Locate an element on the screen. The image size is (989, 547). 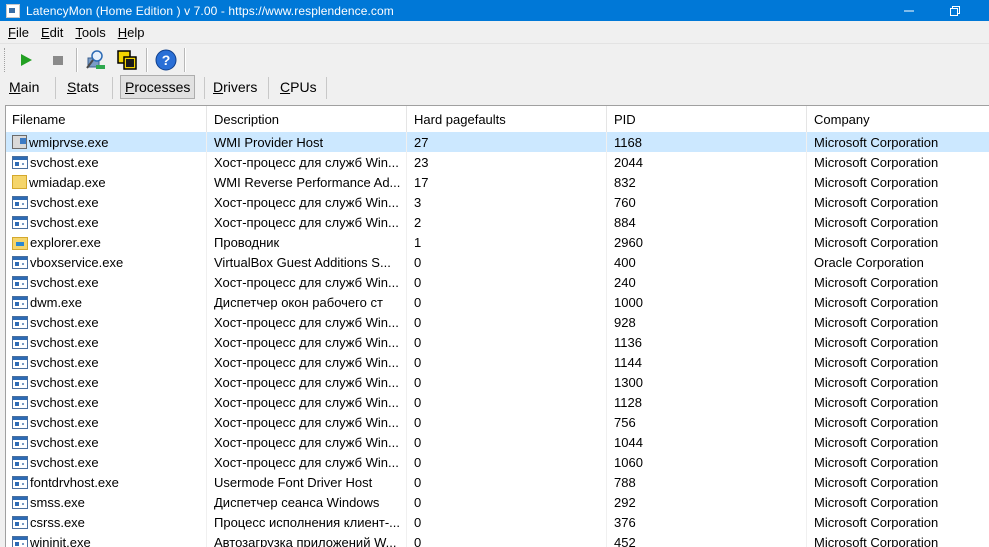
cell-pid-text: 928 is located at coordinates (625, 322).